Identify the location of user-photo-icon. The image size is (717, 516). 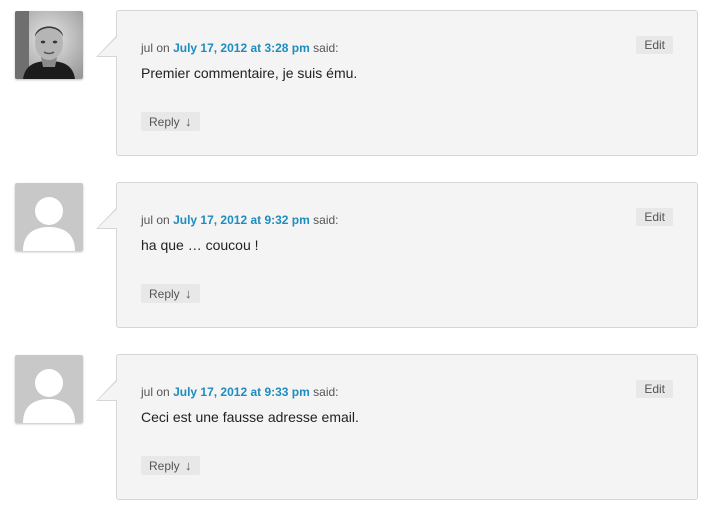
(49, 45).